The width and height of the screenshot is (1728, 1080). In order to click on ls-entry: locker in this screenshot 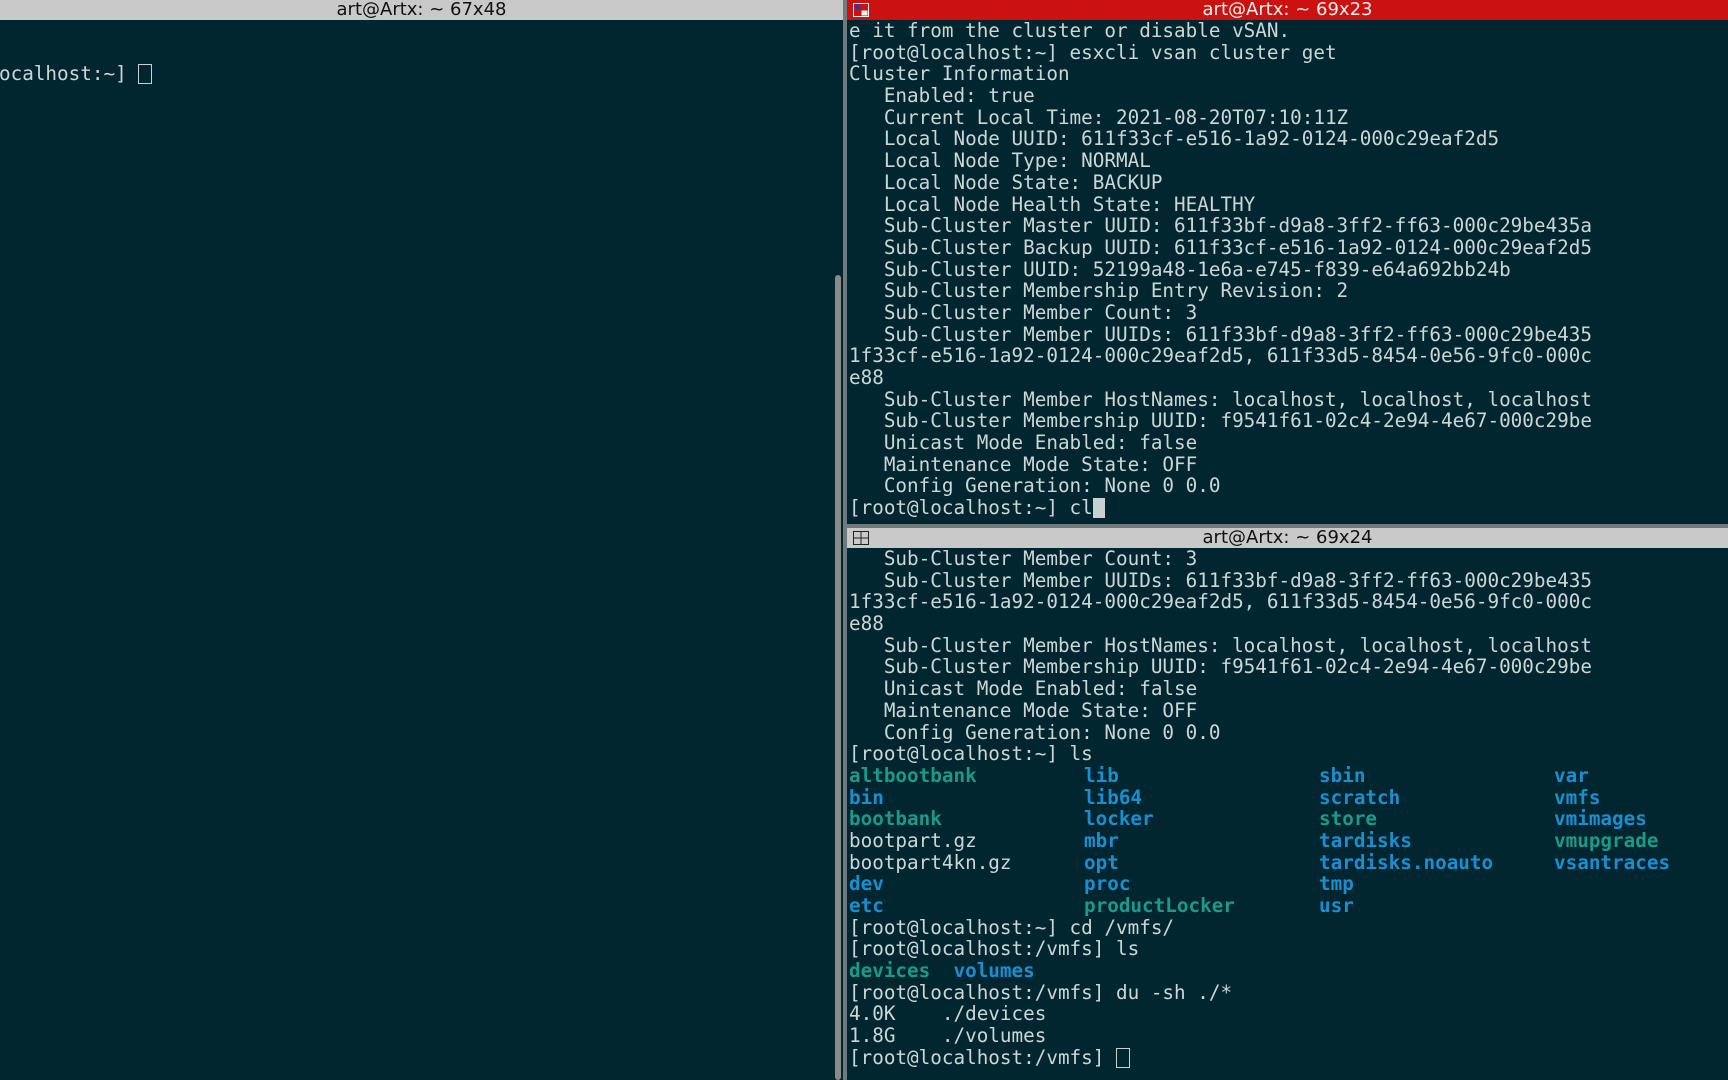, I will do `click(1119, 819)`.